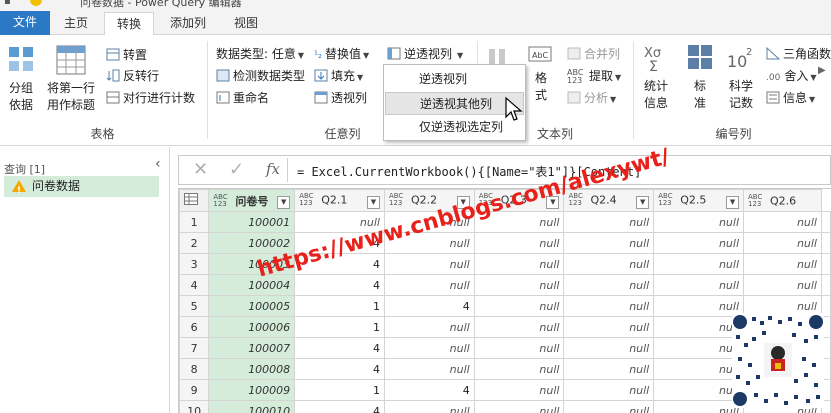 Image resolution: width=831 pixels, height=413 pixels. Describe the element at coordinates (741, 77) in the screenshot. I see `scientific-button: 10 2 科学 记数` at that location.